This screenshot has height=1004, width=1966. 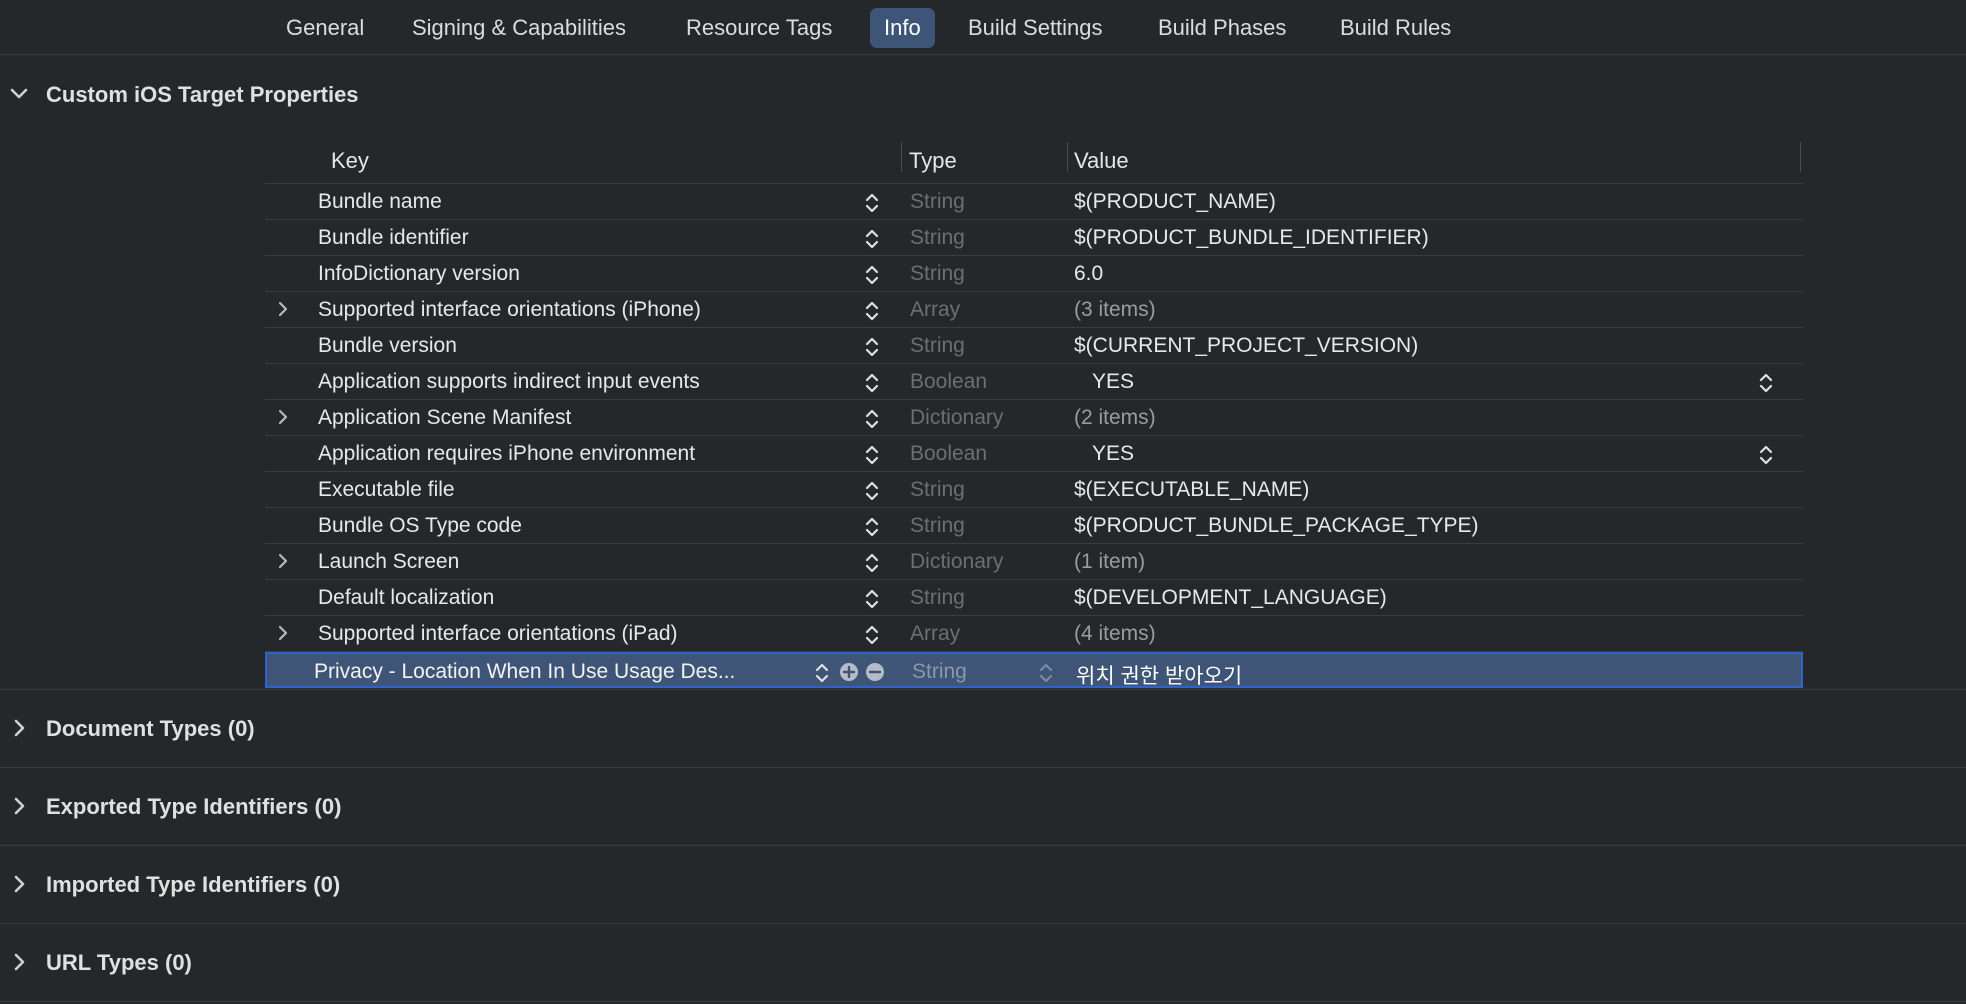 What do you see at coordinates (389, 561) in the screenshot?
I see `row-key: Launch Screen` at bounding box center [389, 561].